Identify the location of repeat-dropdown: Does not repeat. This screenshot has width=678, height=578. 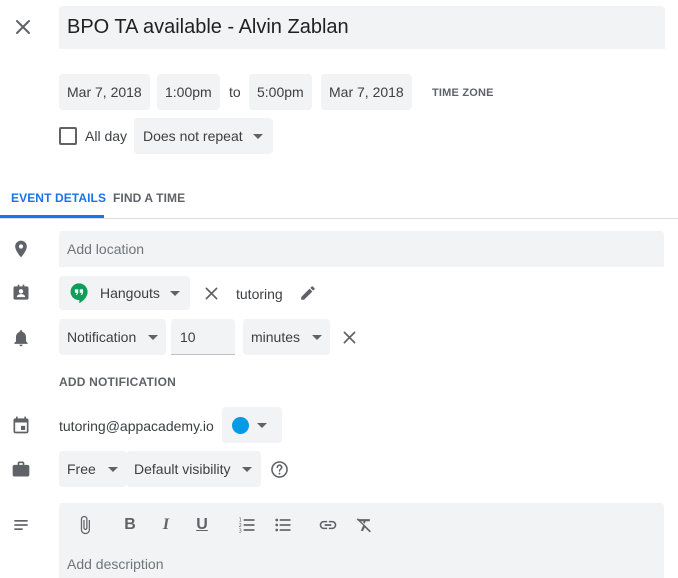
(203, 136).